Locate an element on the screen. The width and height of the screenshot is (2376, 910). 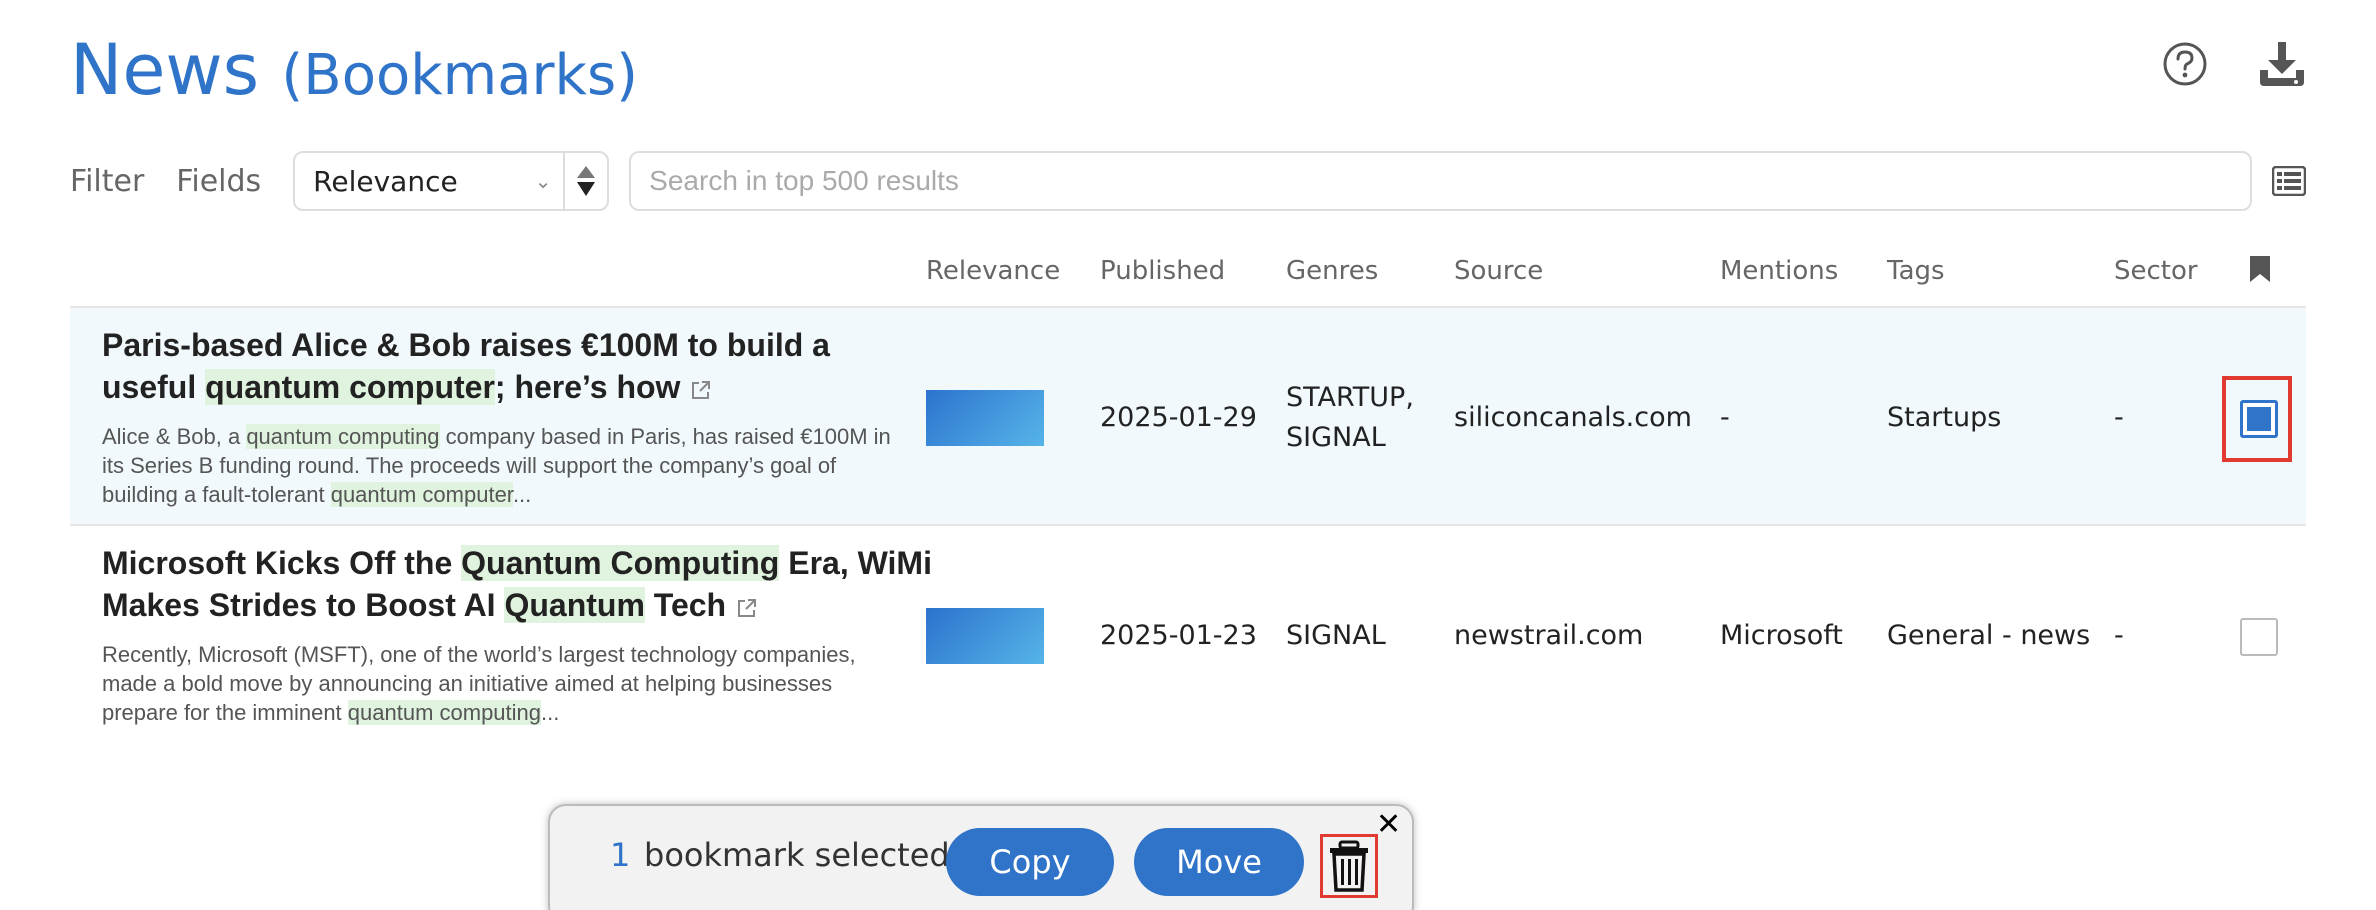
page-title-subtitle: (Bookmarks) is located at coordinates (459, 75).